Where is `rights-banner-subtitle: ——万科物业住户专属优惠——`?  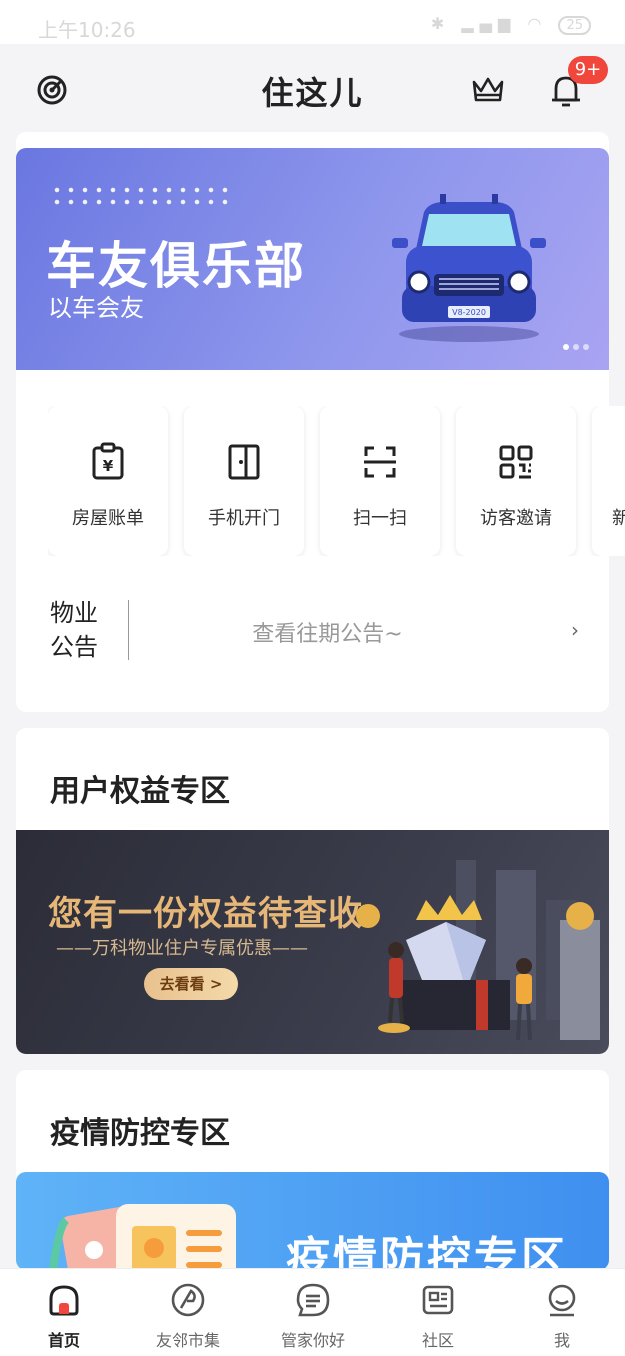
rights-banner-subtitle: ——万科物业住户专属优惠—— is located at coordinates (182, 948).